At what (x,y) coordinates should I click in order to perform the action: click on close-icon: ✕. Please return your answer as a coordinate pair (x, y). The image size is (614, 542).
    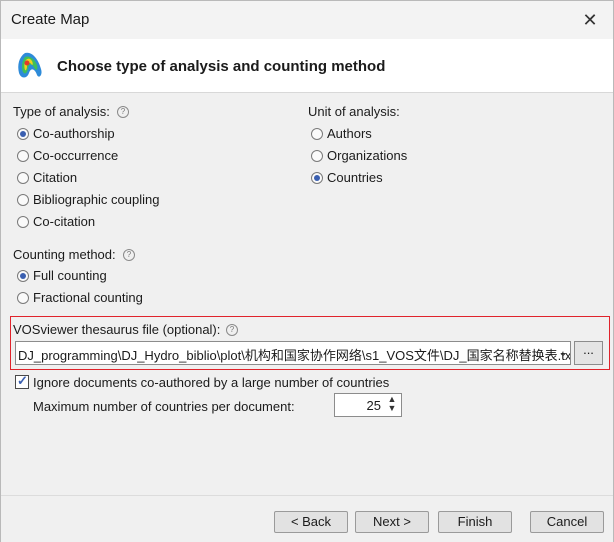
    Looking at the image, I should click on (590, 20).